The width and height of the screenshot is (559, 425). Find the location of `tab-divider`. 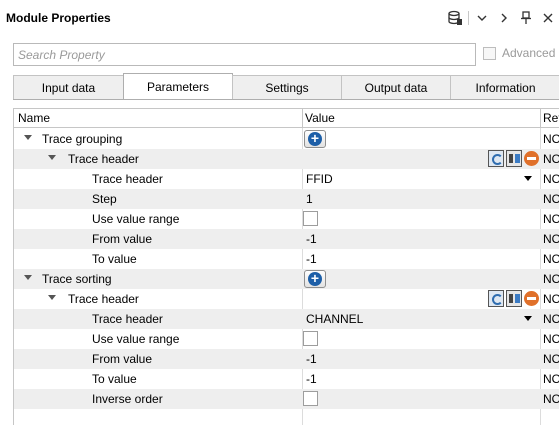

tab-divider is located at coordinates (286, 99).